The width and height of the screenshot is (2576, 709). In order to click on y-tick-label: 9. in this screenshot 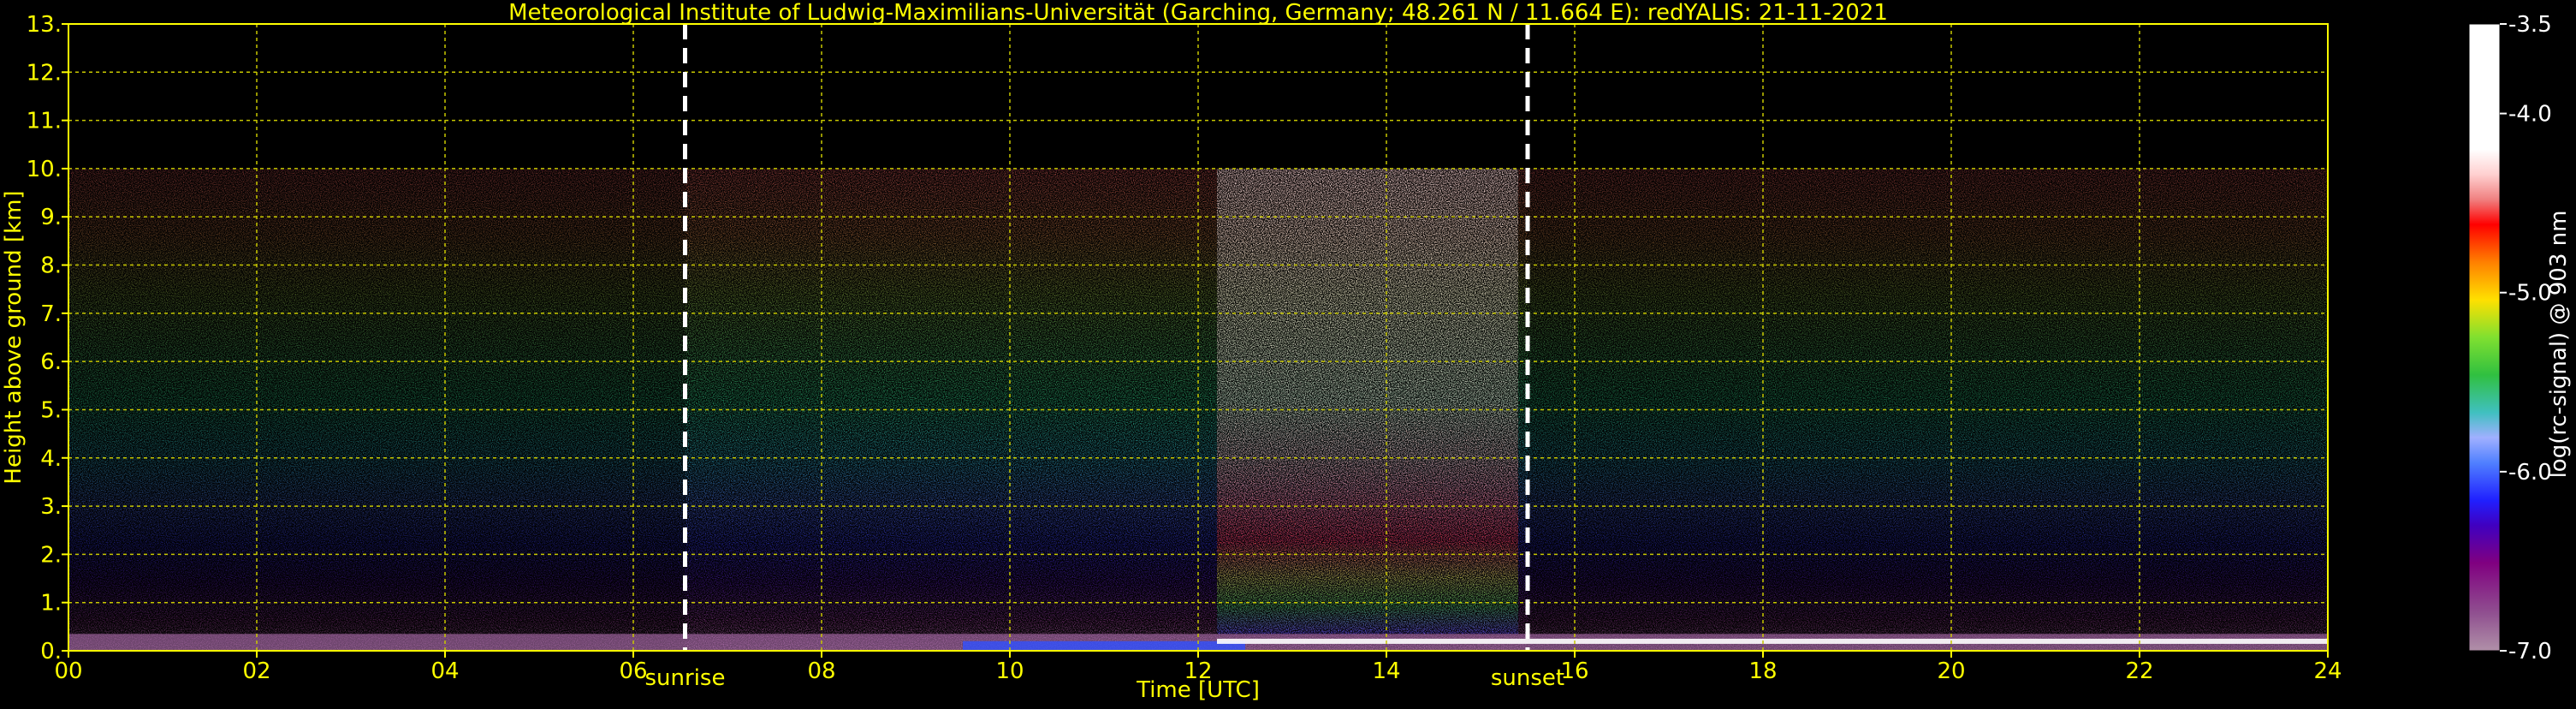, I will do `click(51, 217)`.